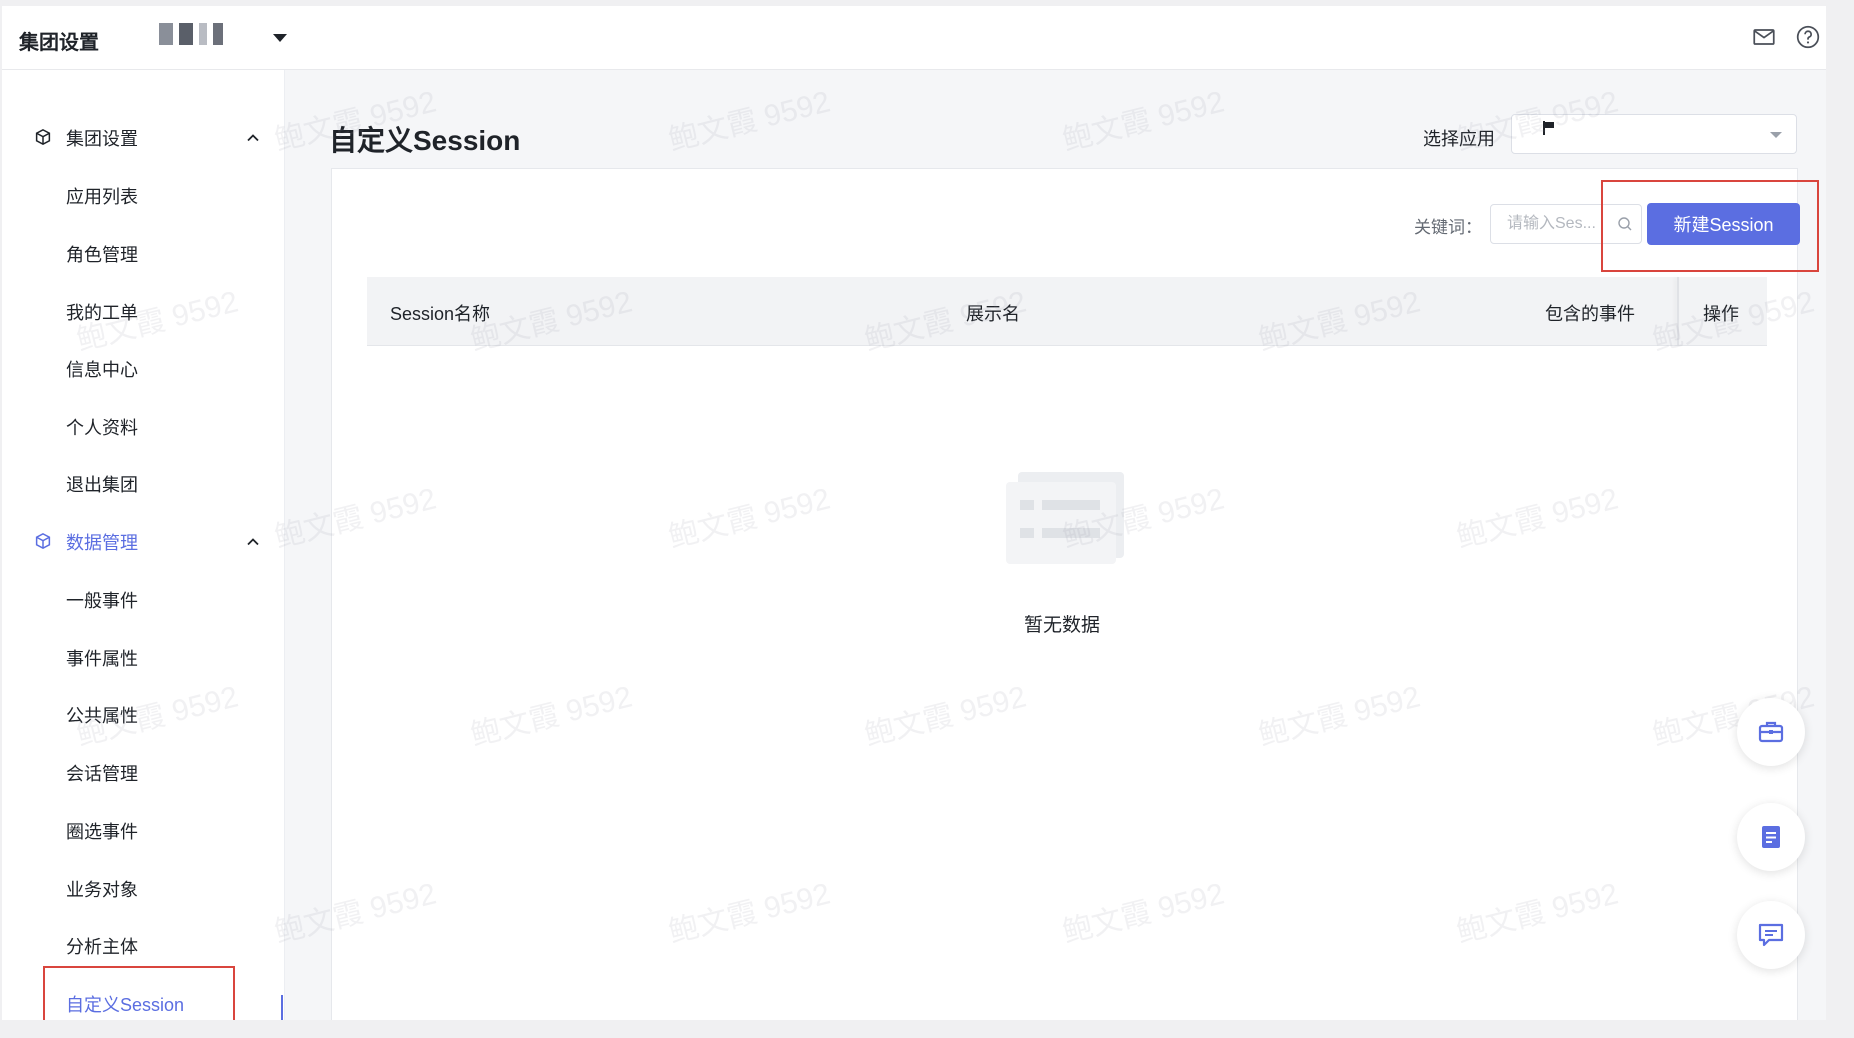 This screenshot has height=1038, width=1854. I want to click on fixed-column-divider, so click(1678, 311).